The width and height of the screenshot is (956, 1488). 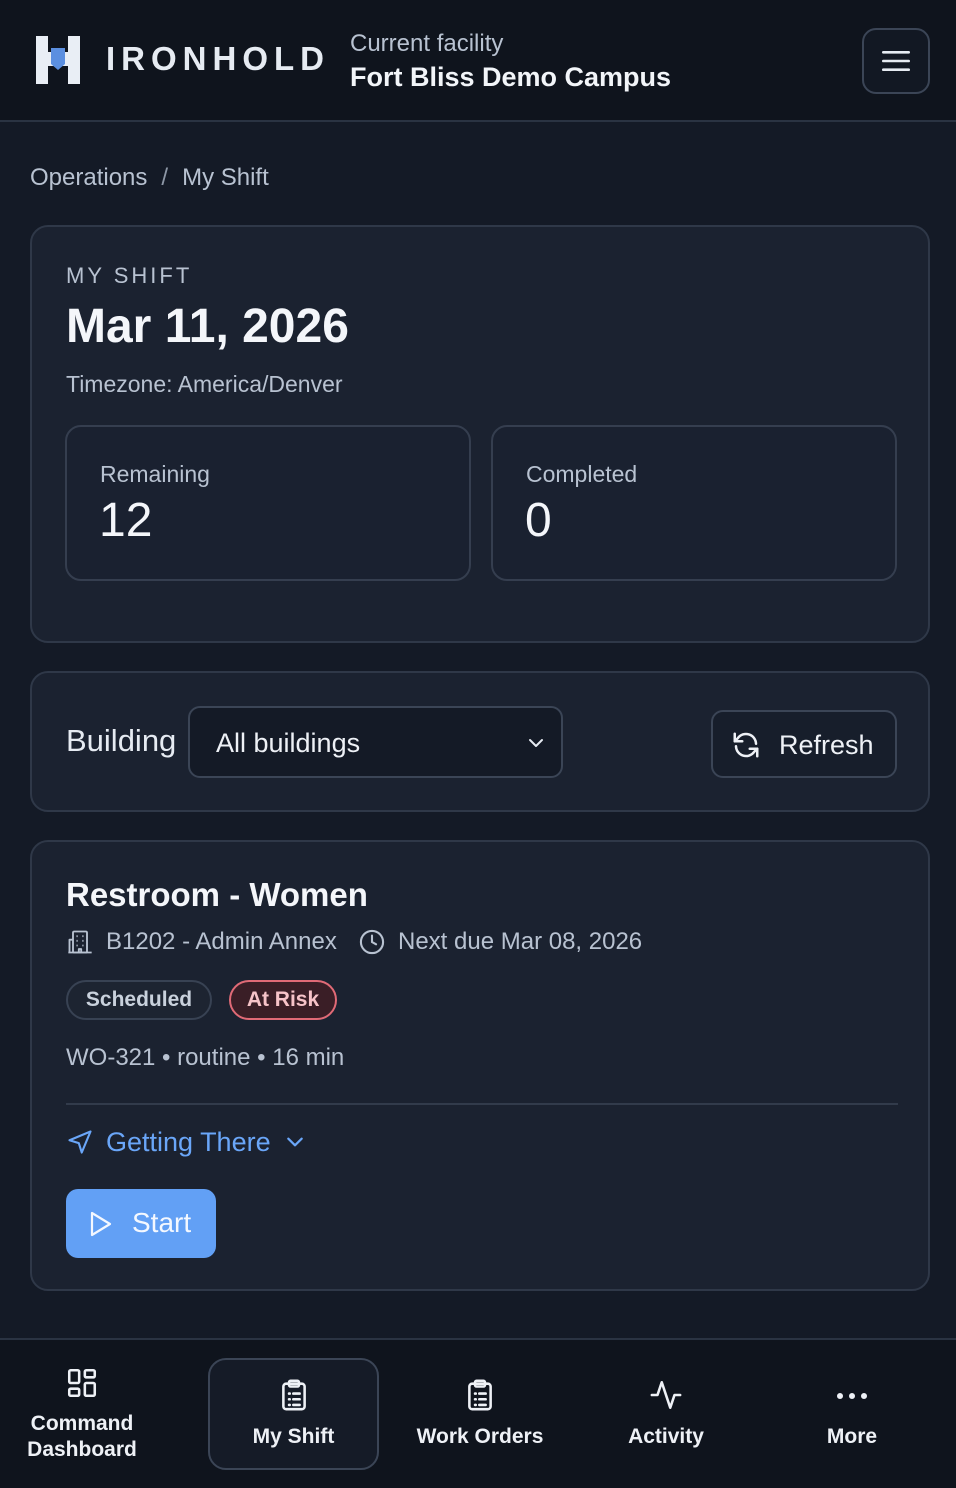 I want to click on risk-badge: At Risk, so click(x=283, y=1000).